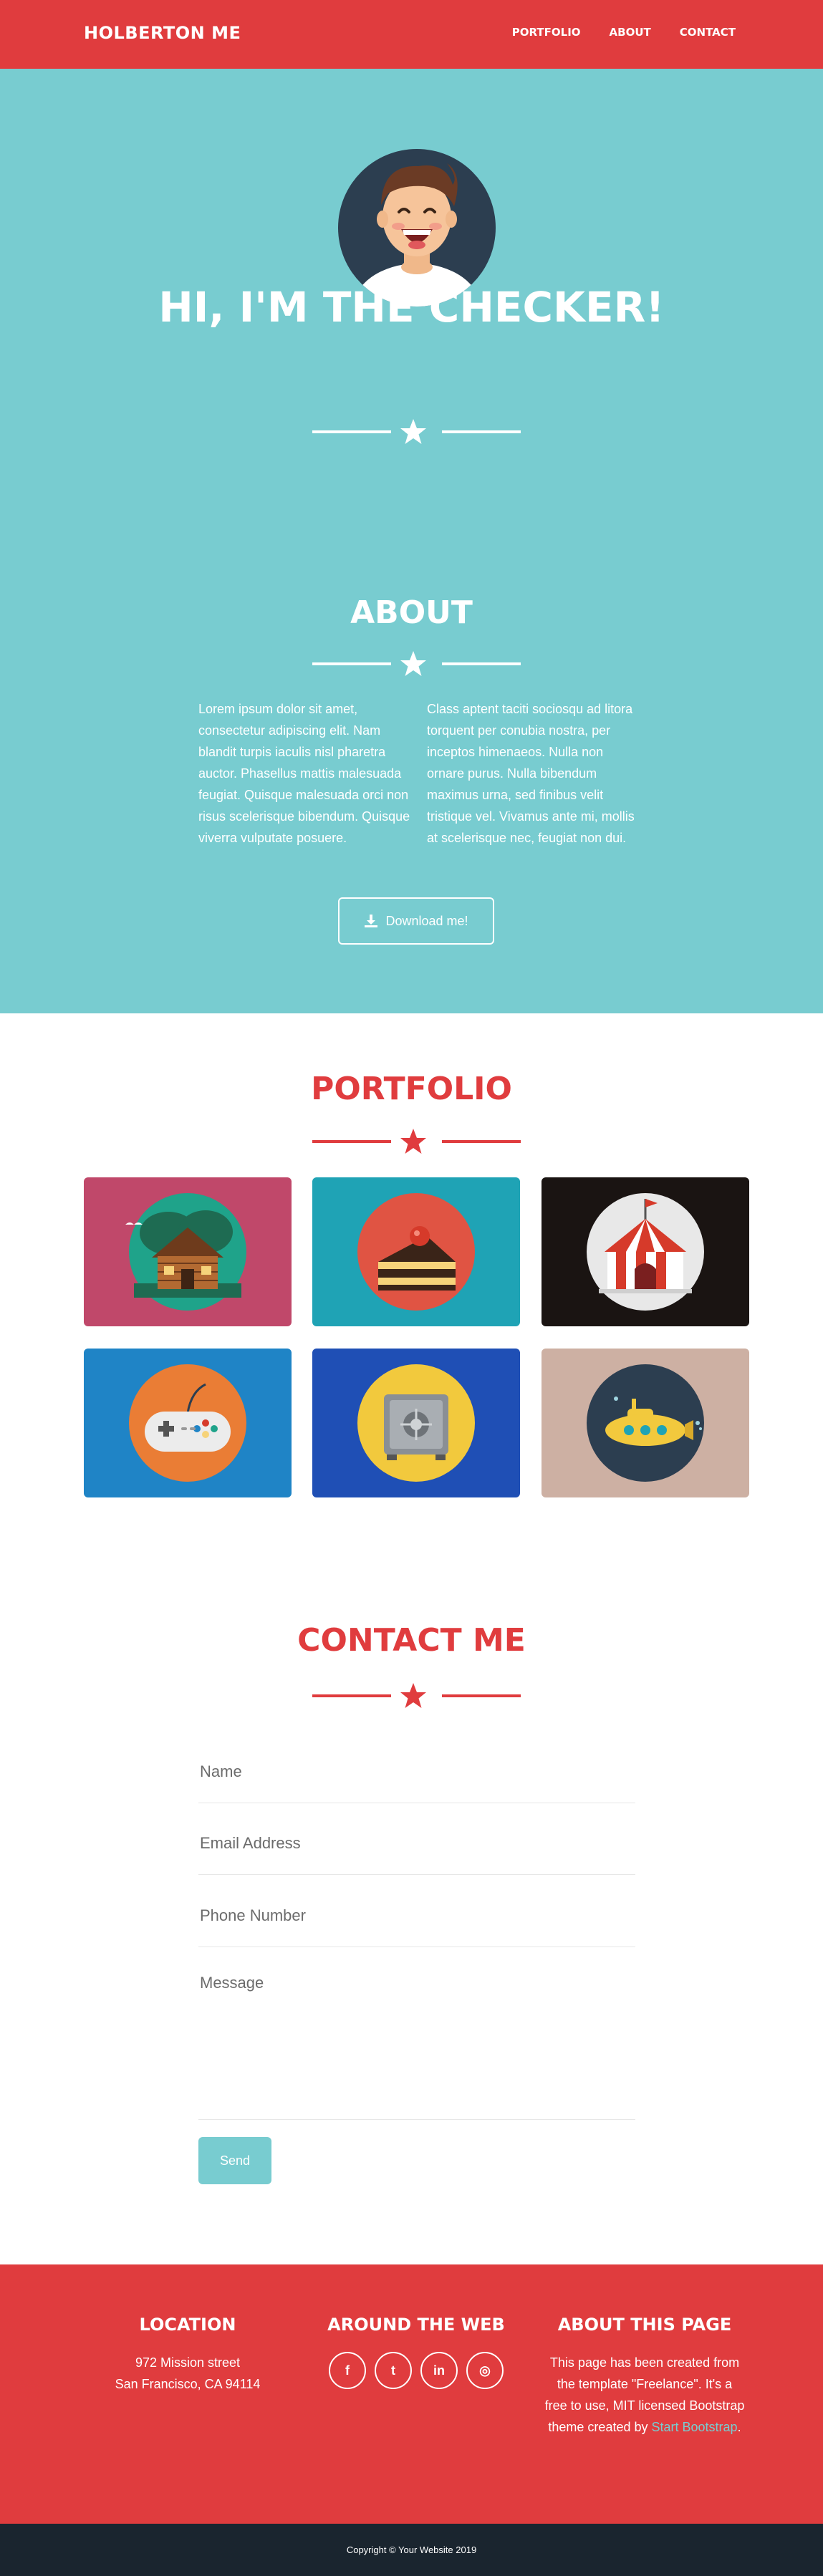  Describe the element at coordinates (411, 307) in the screenshot. I see `hero-title: HI, I'M THE CHECKER!` at that location.